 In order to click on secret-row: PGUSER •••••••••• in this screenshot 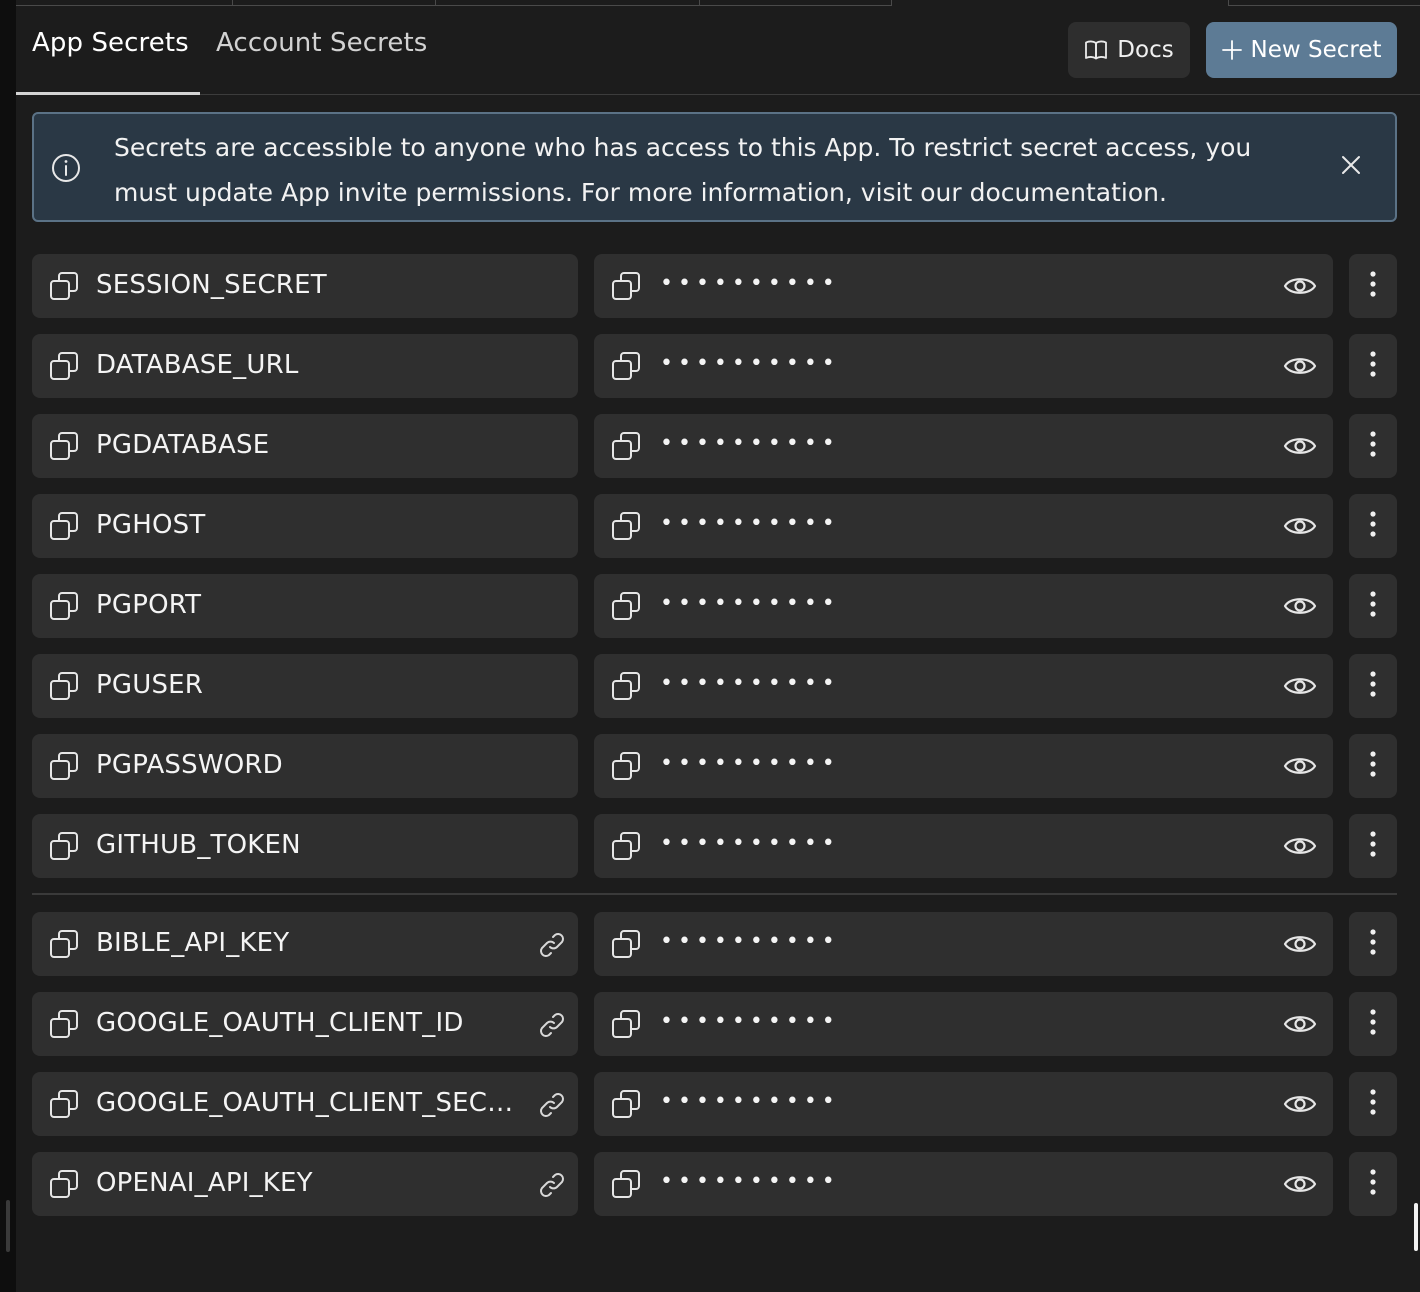, I will do `click(714, 686)`.